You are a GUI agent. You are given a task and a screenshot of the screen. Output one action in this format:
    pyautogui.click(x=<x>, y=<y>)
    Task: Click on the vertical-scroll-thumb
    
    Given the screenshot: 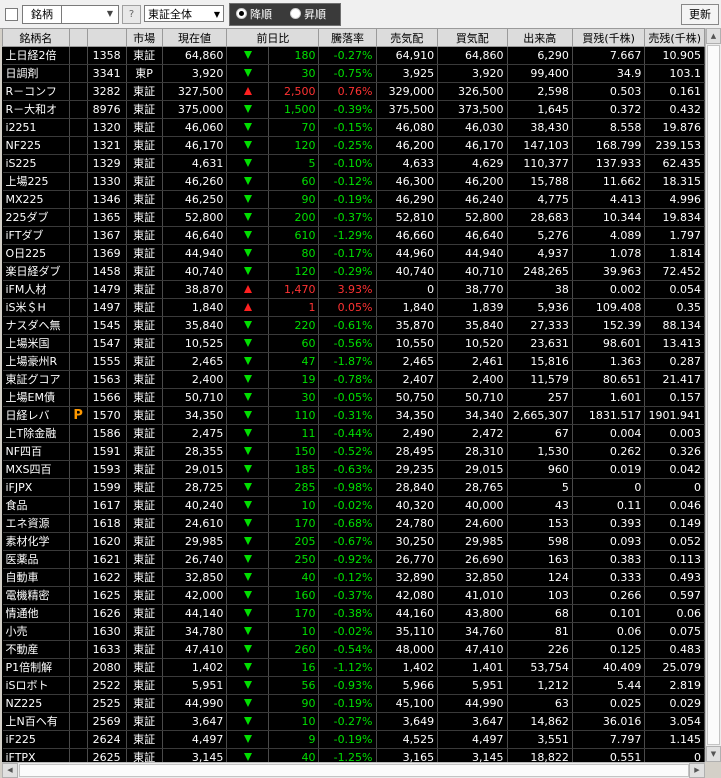 What is the action you would take?
    pyautogui.click(x=713, y=395)
    